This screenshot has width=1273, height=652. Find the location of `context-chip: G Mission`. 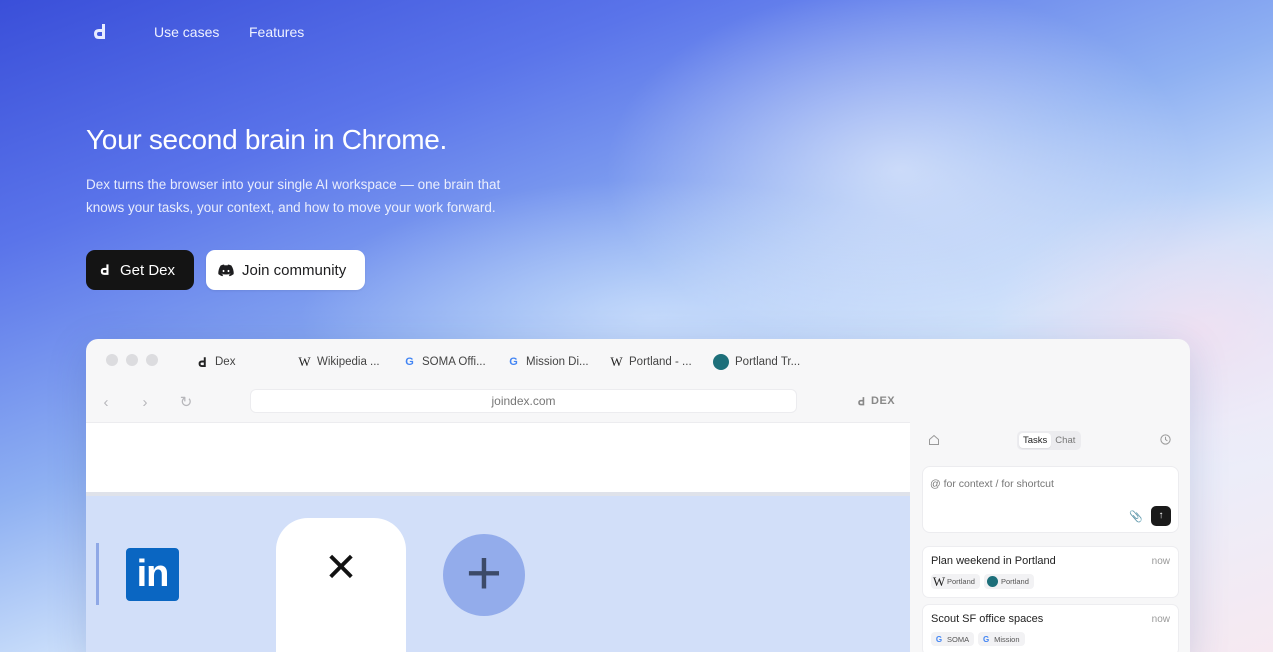

context-chip: G Mission is located at coordinates (1001, 639).